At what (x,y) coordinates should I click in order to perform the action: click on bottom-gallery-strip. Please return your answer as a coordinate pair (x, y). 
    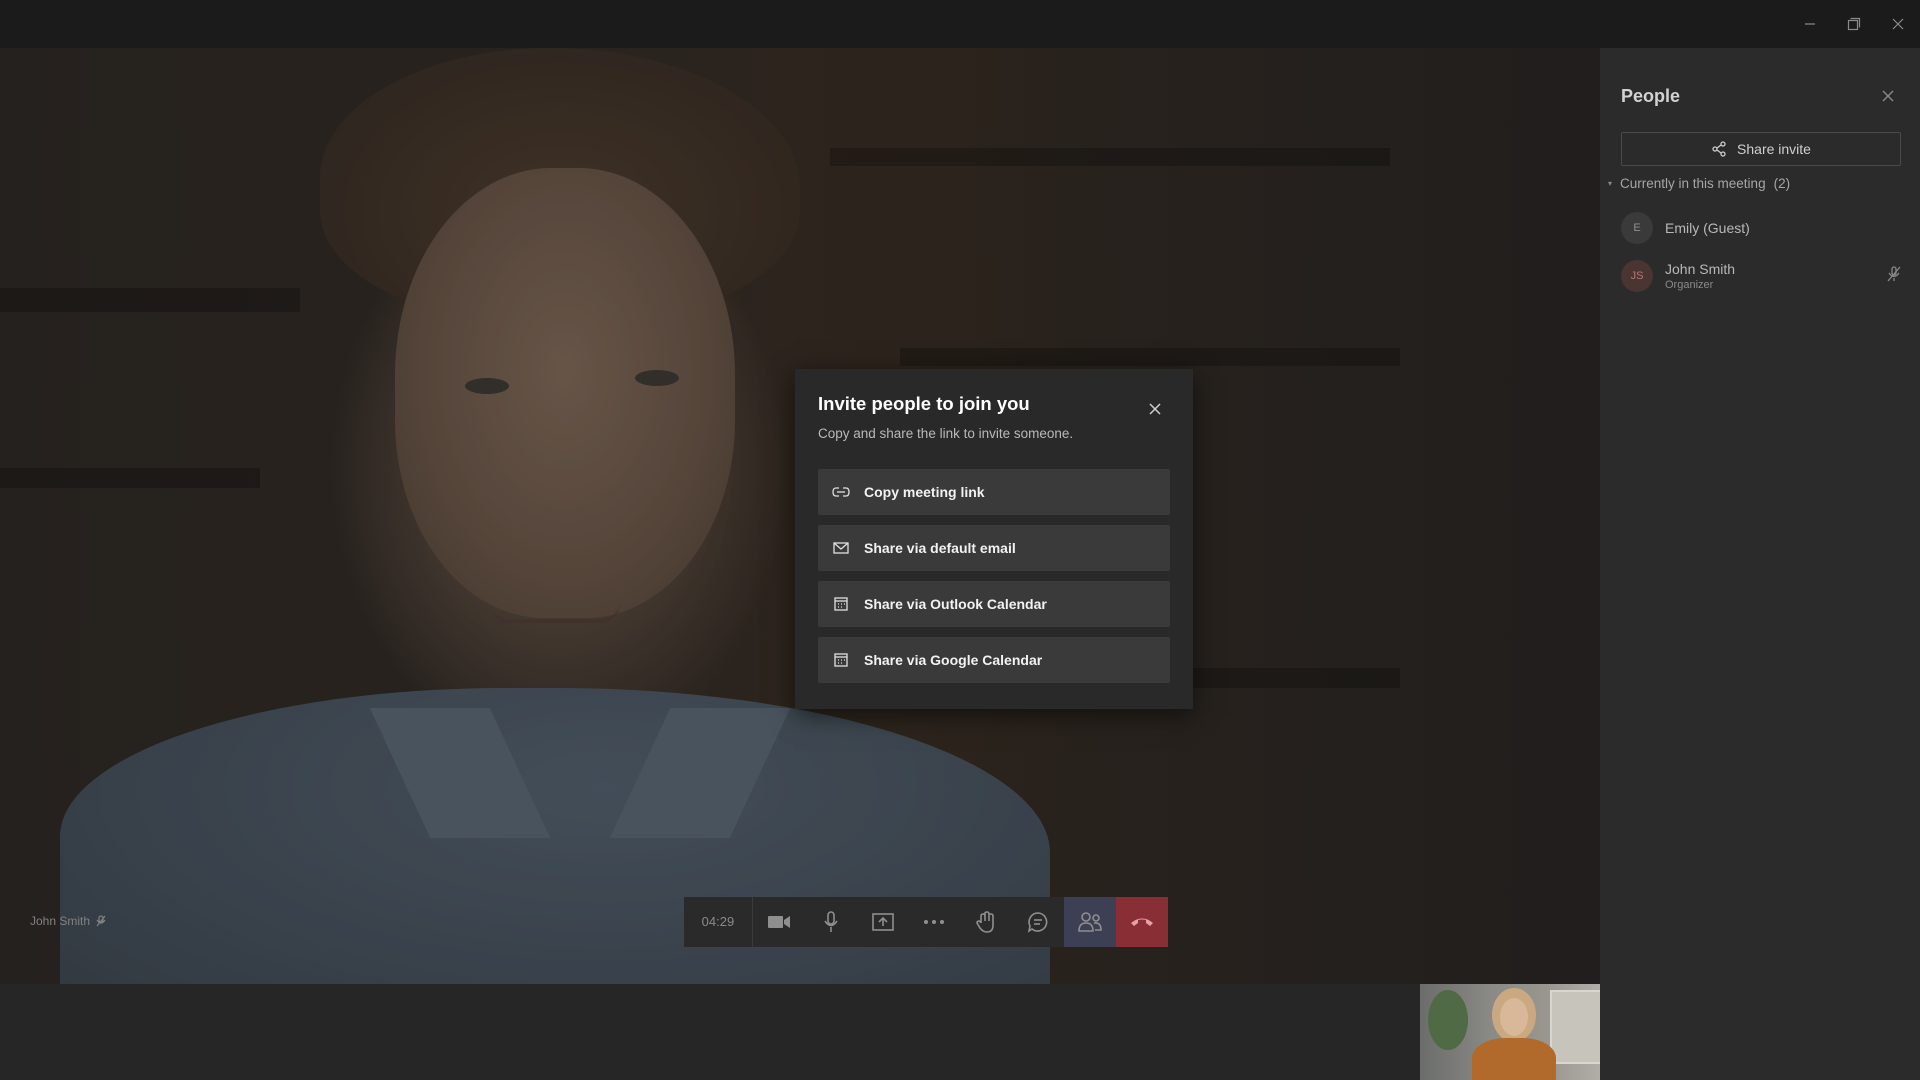
    Looking at the image, I should click on (800, 1032).